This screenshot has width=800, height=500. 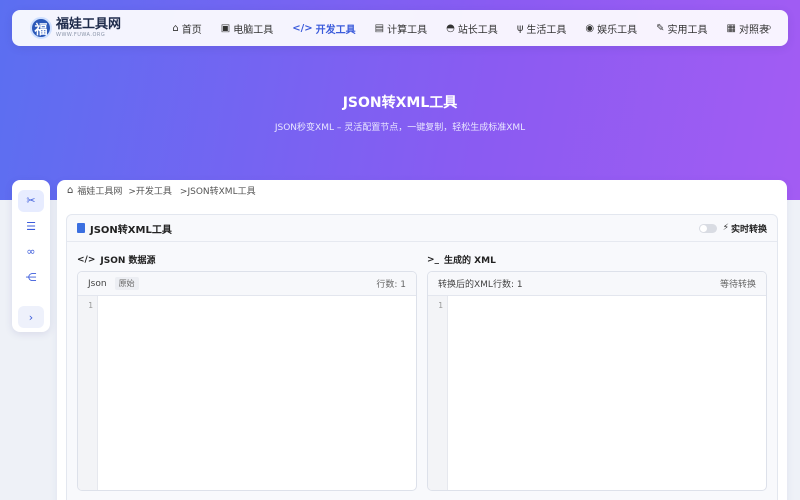 I want to click on list-icon: ☰, so click(x=31, y=227).